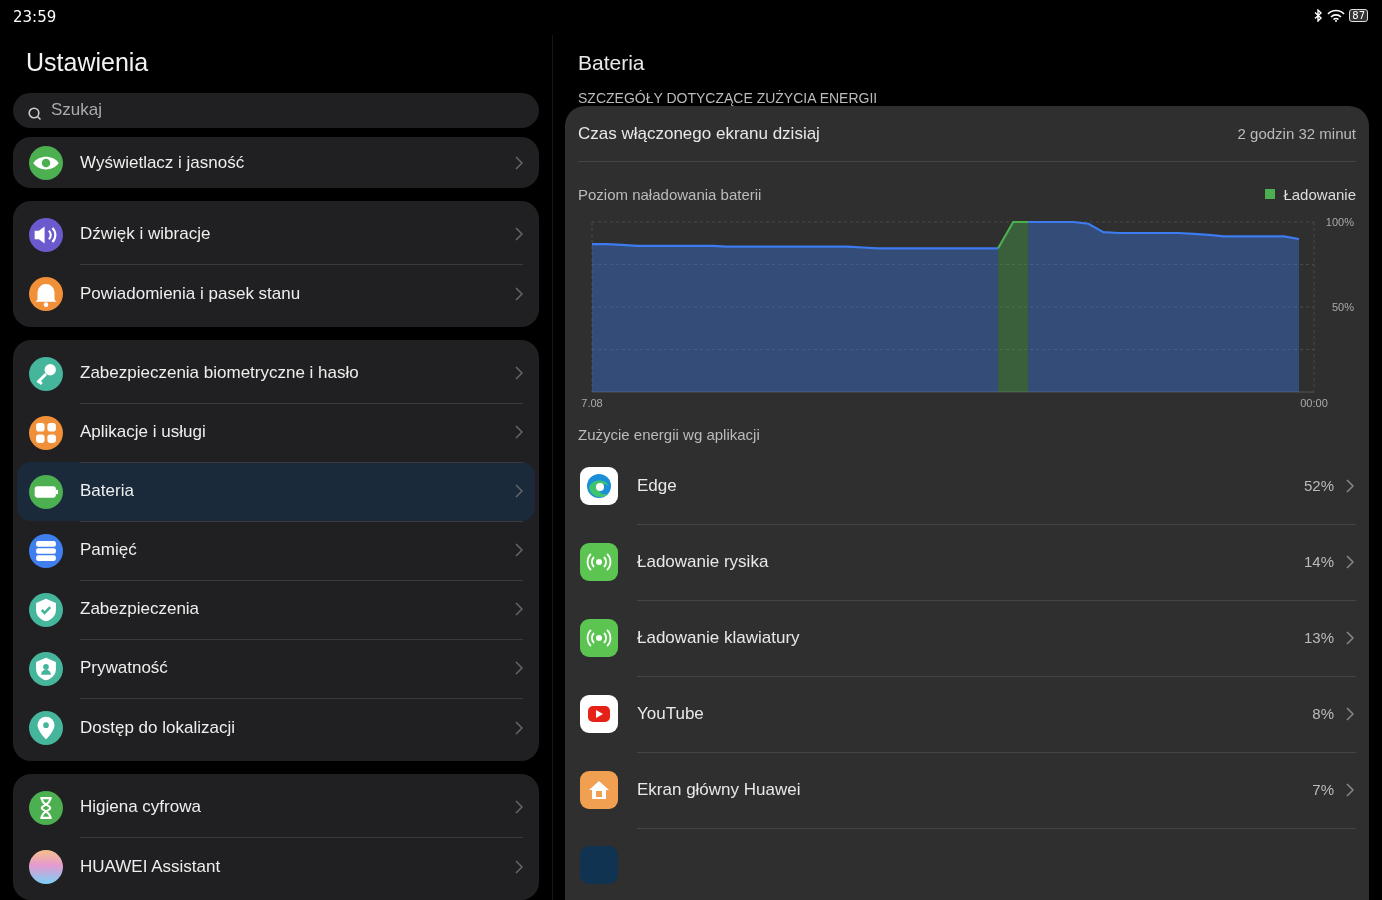 The width and height of the screenshot is (1382, 900). What do you see at coordinates (1296, 133) in the screenshot?
I see `screen-time-value: 2 godzin 32 minut` at bounding box center [1296, 133].